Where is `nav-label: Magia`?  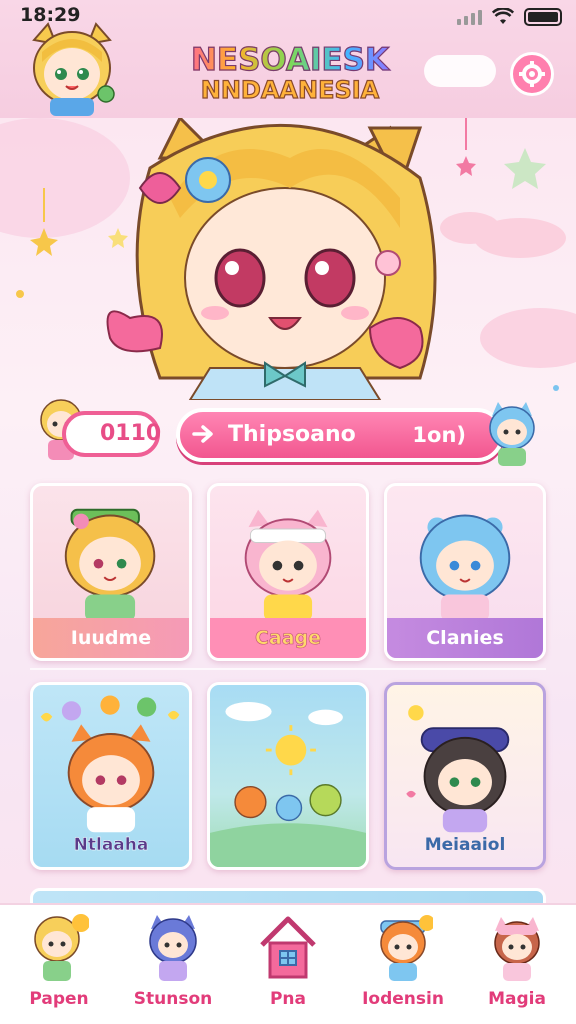 nav-label: Magia is located at coordinates (517, 999).